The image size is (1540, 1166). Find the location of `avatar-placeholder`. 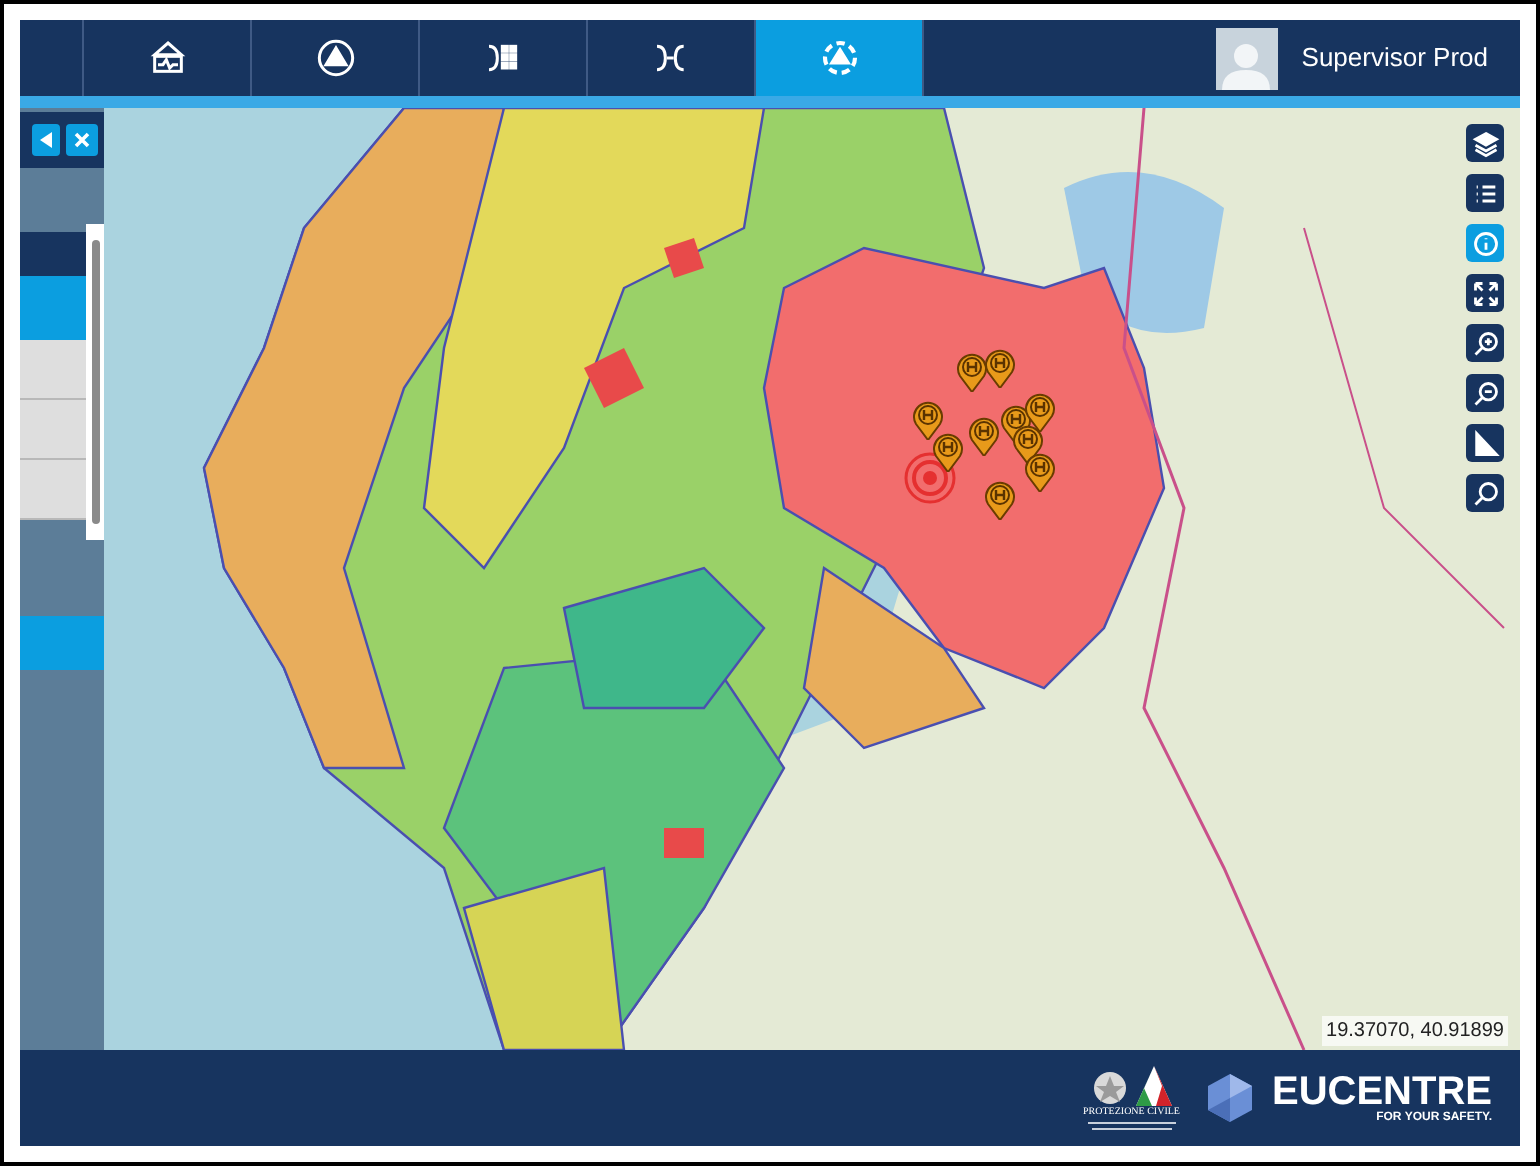

avatar-placeholder is located at coordinates (1246, 58).